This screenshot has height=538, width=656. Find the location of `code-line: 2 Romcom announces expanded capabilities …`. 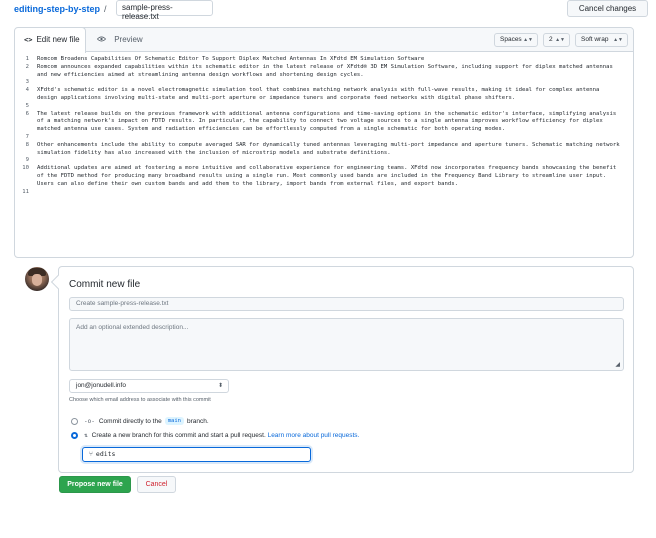

code-line: 2 Romcom announces expanded capabilities … is located at coordinates (324, 72).